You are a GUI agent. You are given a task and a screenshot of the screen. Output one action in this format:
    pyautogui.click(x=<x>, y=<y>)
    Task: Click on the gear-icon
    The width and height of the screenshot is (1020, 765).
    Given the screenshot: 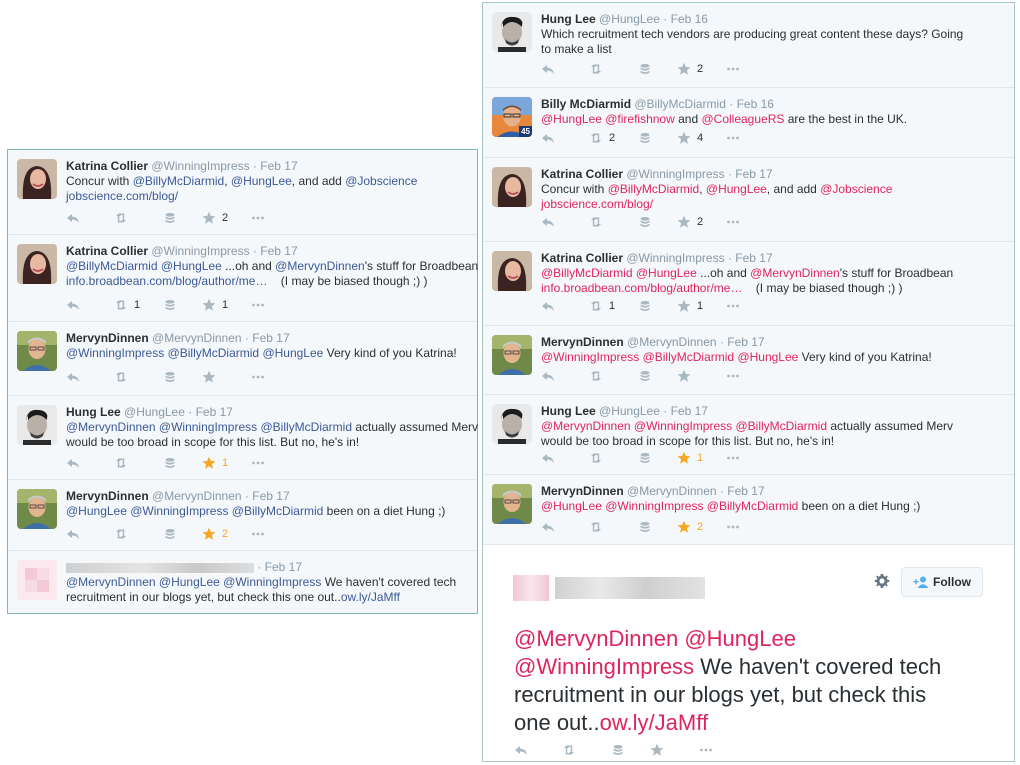 What is the action you would take?
    pyautogui.click(x=882, y=581)
    